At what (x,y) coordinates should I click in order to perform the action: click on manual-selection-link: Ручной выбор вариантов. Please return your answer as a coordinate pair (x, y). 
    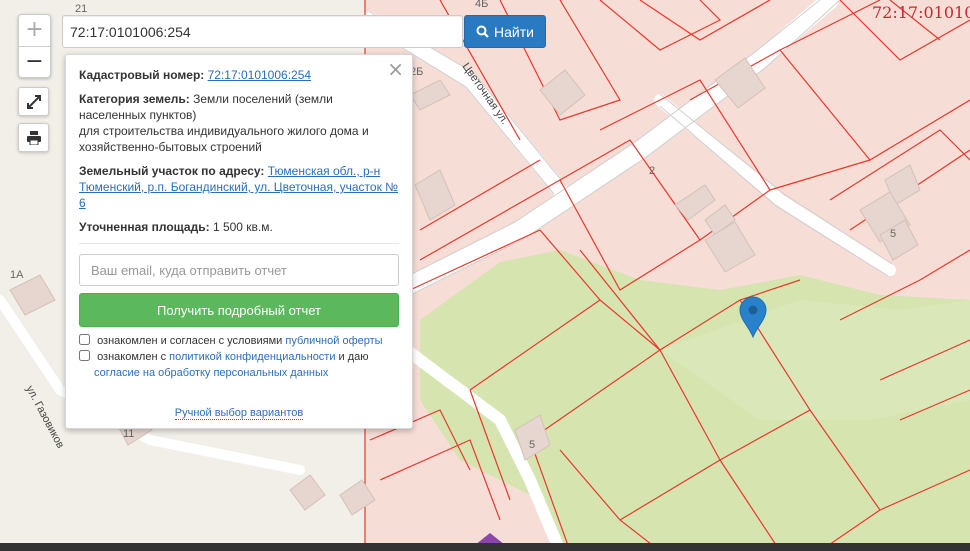
    Looking at the image, I should click on (239, 413).